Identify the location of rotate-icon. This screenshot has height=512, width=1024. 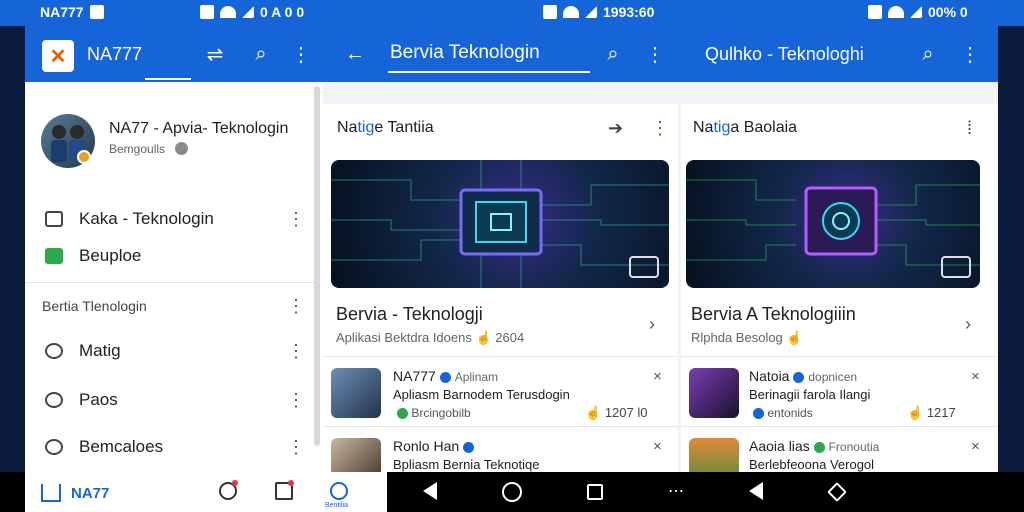
(837, 492).